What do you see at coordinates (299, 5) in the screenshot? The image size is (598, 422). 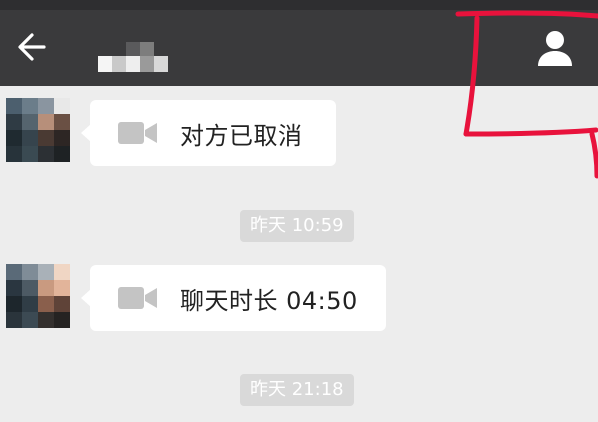 I see `status-bar` at bounding box center [299, 5].